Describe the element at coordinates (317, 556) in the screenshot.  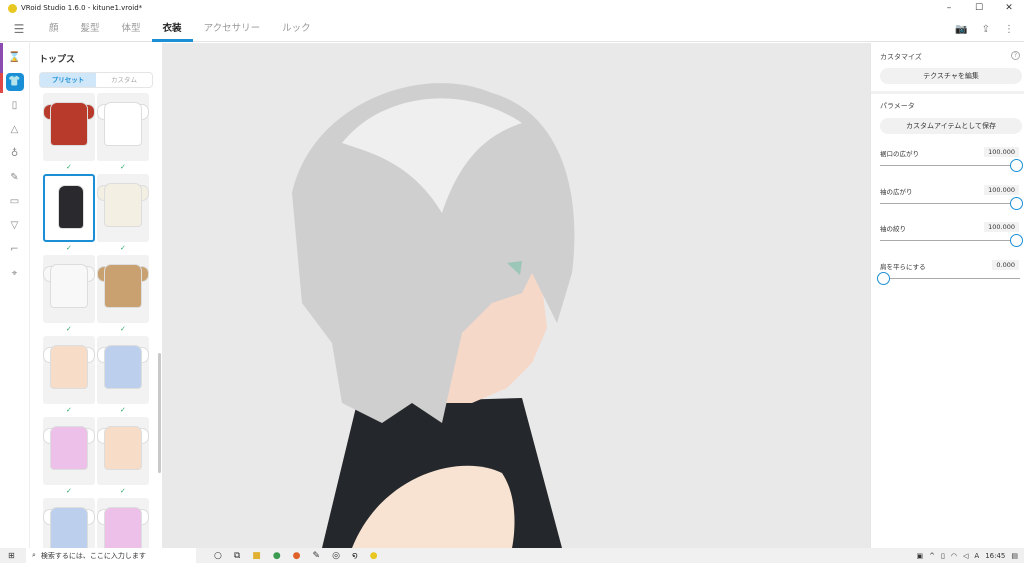
I see `paint-icon: ✎` at that location.